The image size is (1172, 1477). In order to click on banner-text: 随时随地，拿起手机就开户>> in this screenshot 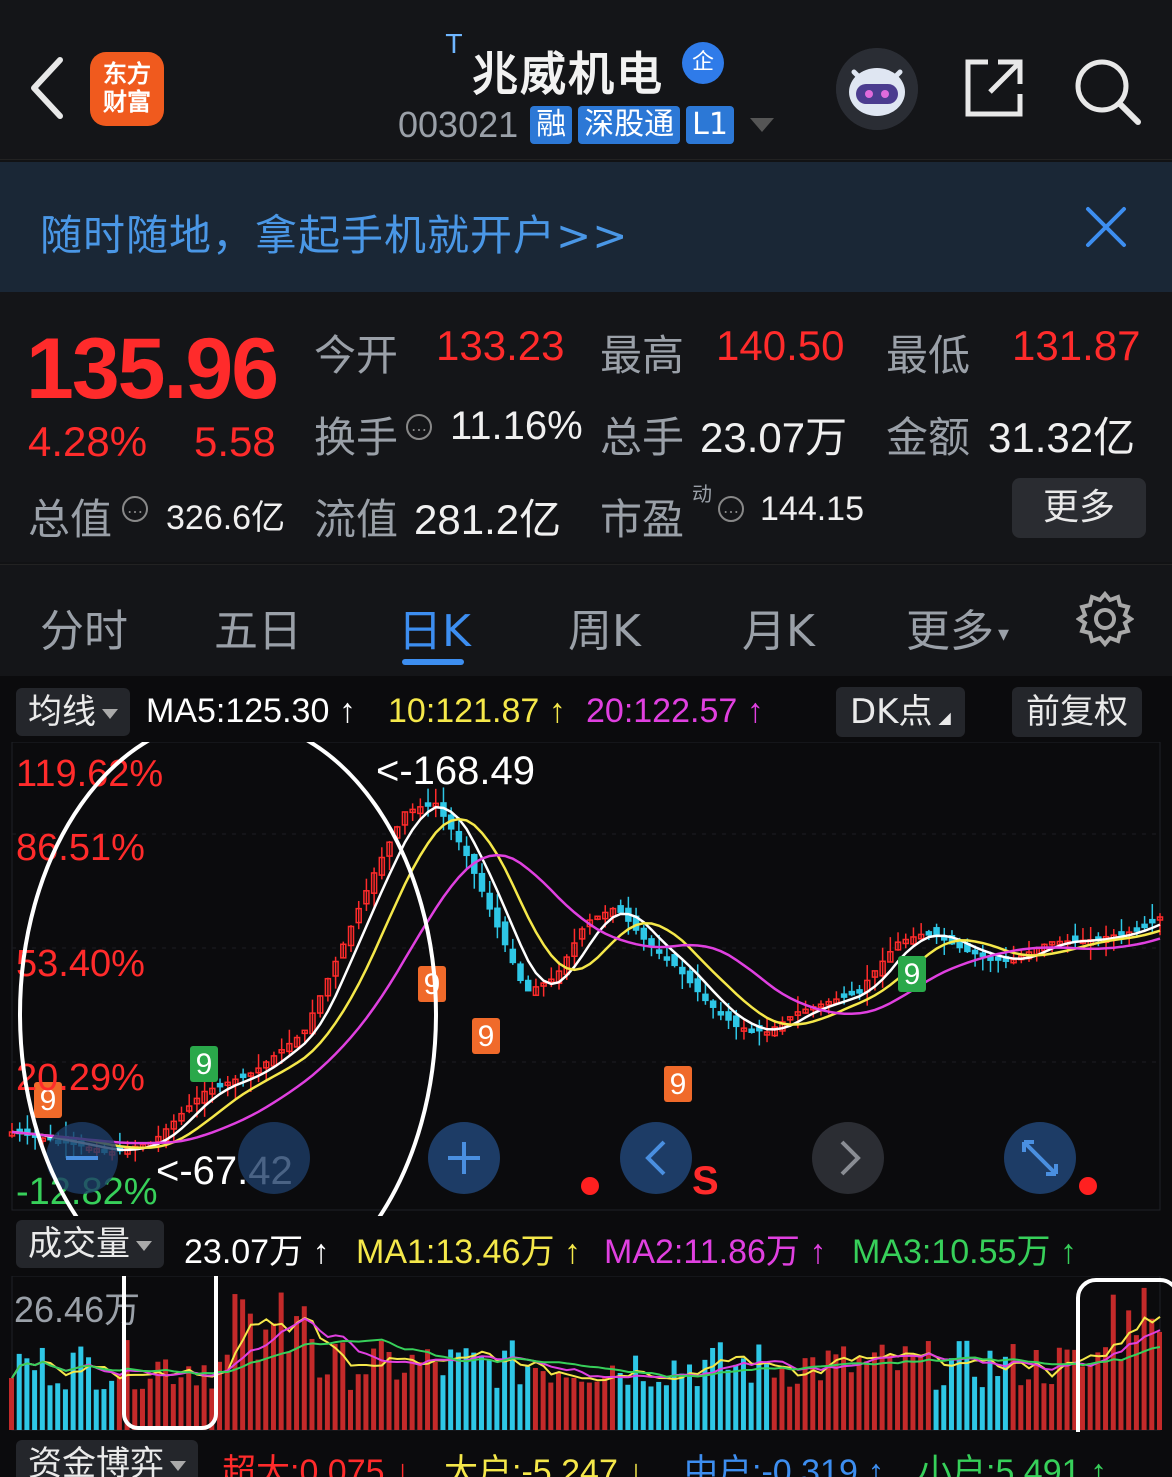, I will do `click(334, 232)`.